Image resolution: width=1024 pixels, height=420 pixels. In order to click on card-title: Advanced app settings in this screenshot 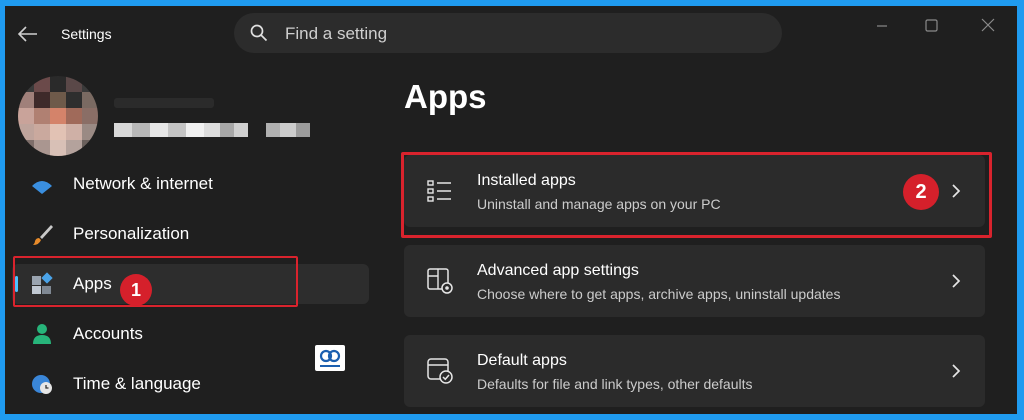, I will do `click(558, 270)`.